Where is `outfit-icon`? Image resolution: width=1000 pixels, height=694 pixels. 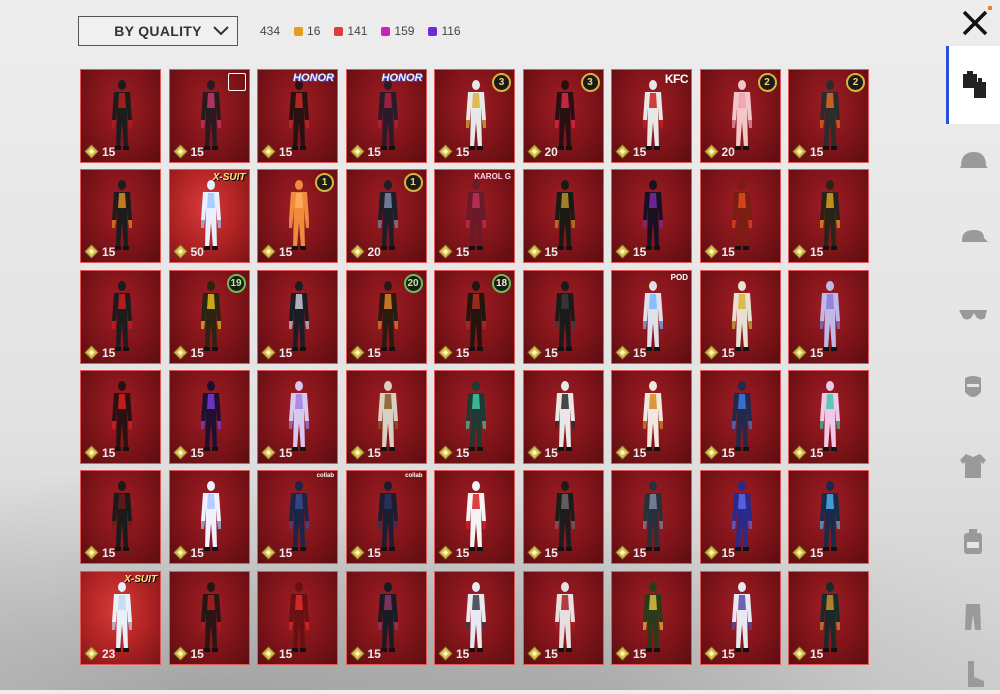 outfit-icon is located at coordinates (974, 84).